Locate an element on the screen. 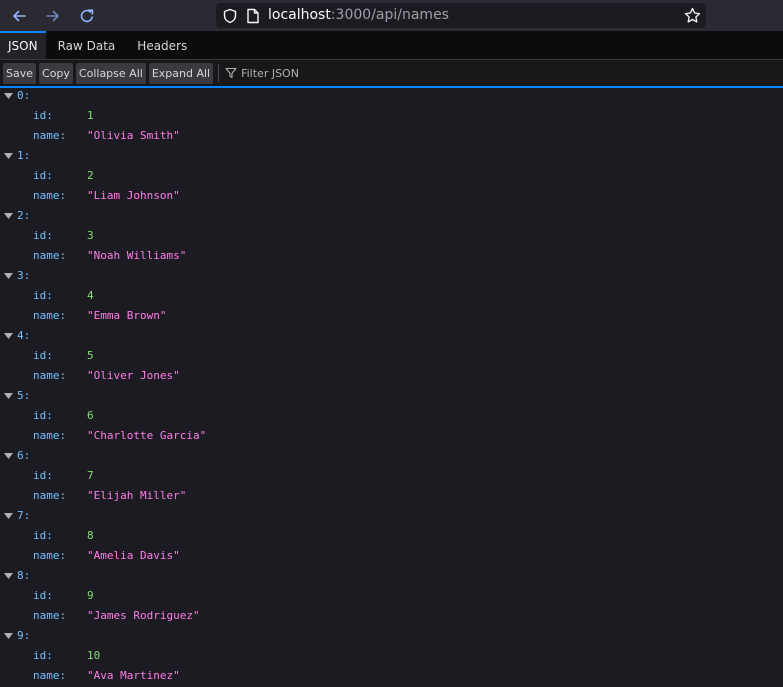 This screenshot has height=687, width=783. array-item-row: 7: is located at coordinates (391, 518).